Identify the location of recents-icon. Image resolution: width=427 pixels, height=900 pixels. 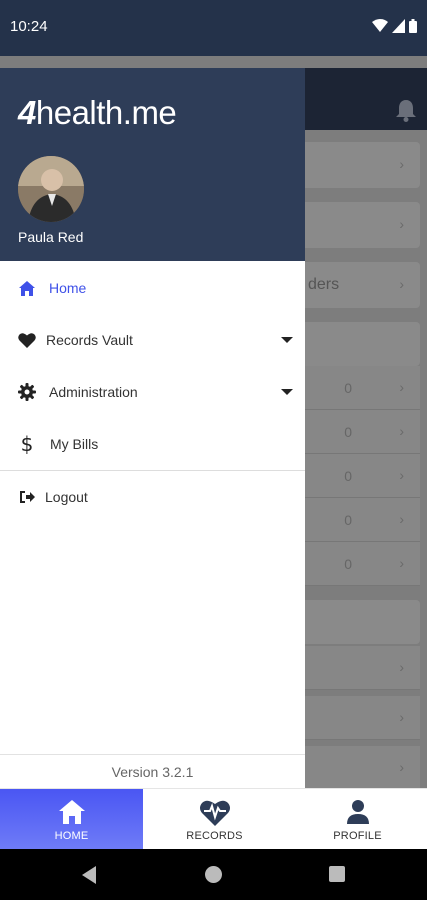
(337, 874).